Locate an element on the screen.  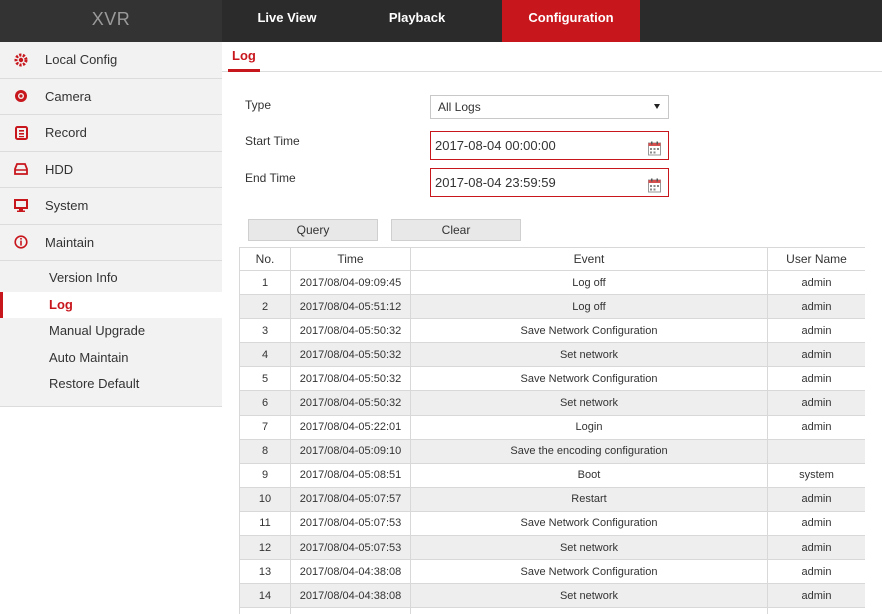
table-row: 9 2017/08/04-05:08:51 Boot system is located at coordinates (552, 475).